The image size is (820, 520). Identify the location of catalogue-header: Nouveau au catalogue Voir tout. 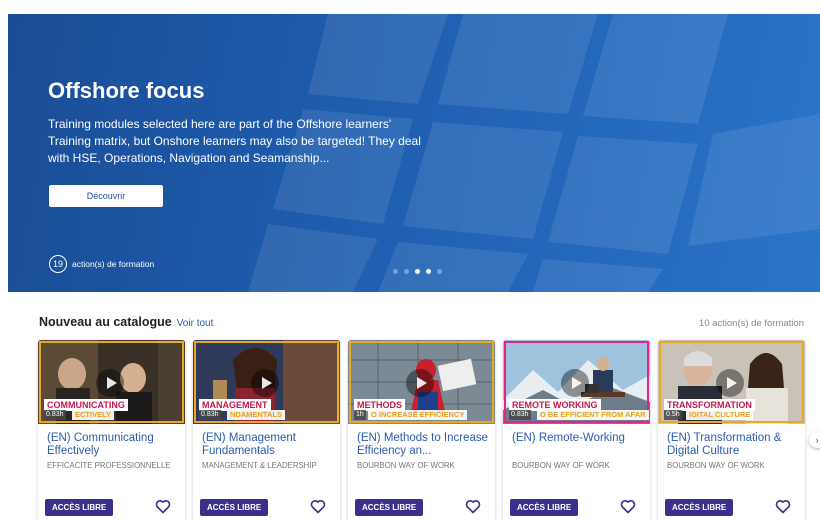
(126, 322).